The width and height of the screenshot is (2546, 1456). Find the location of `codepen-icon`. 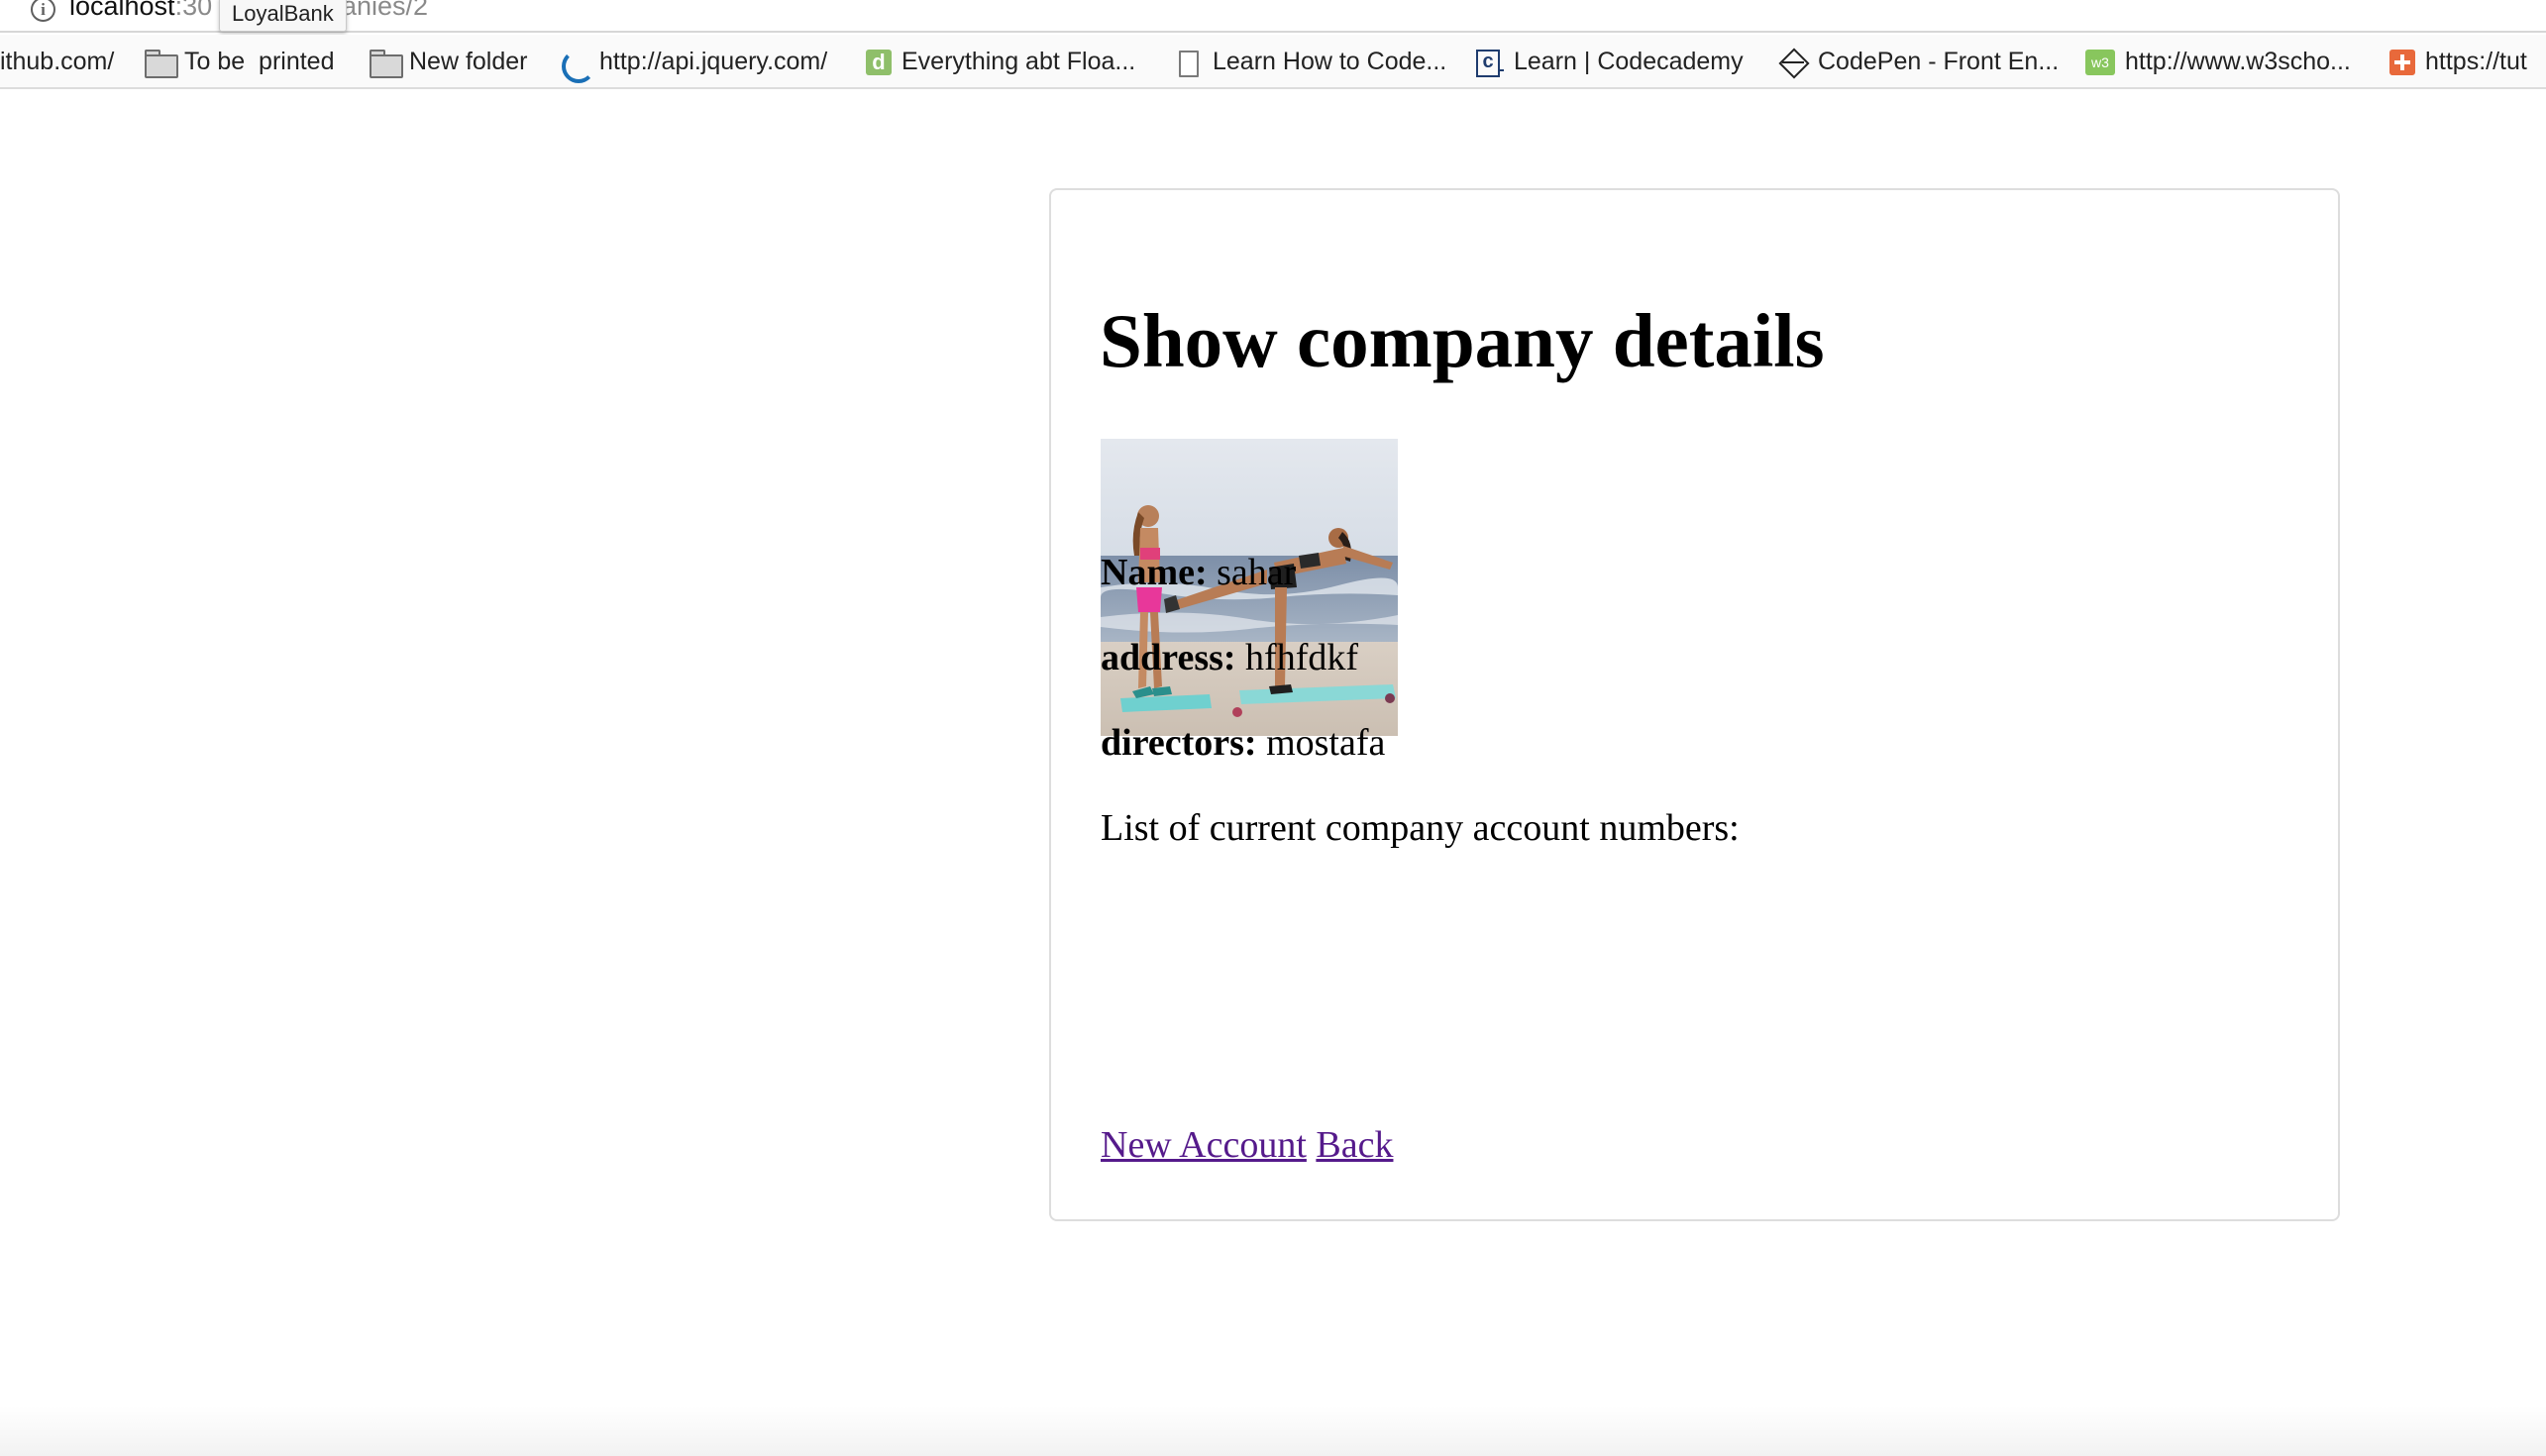

codepen-icon is located at coordinates (1793, 62).